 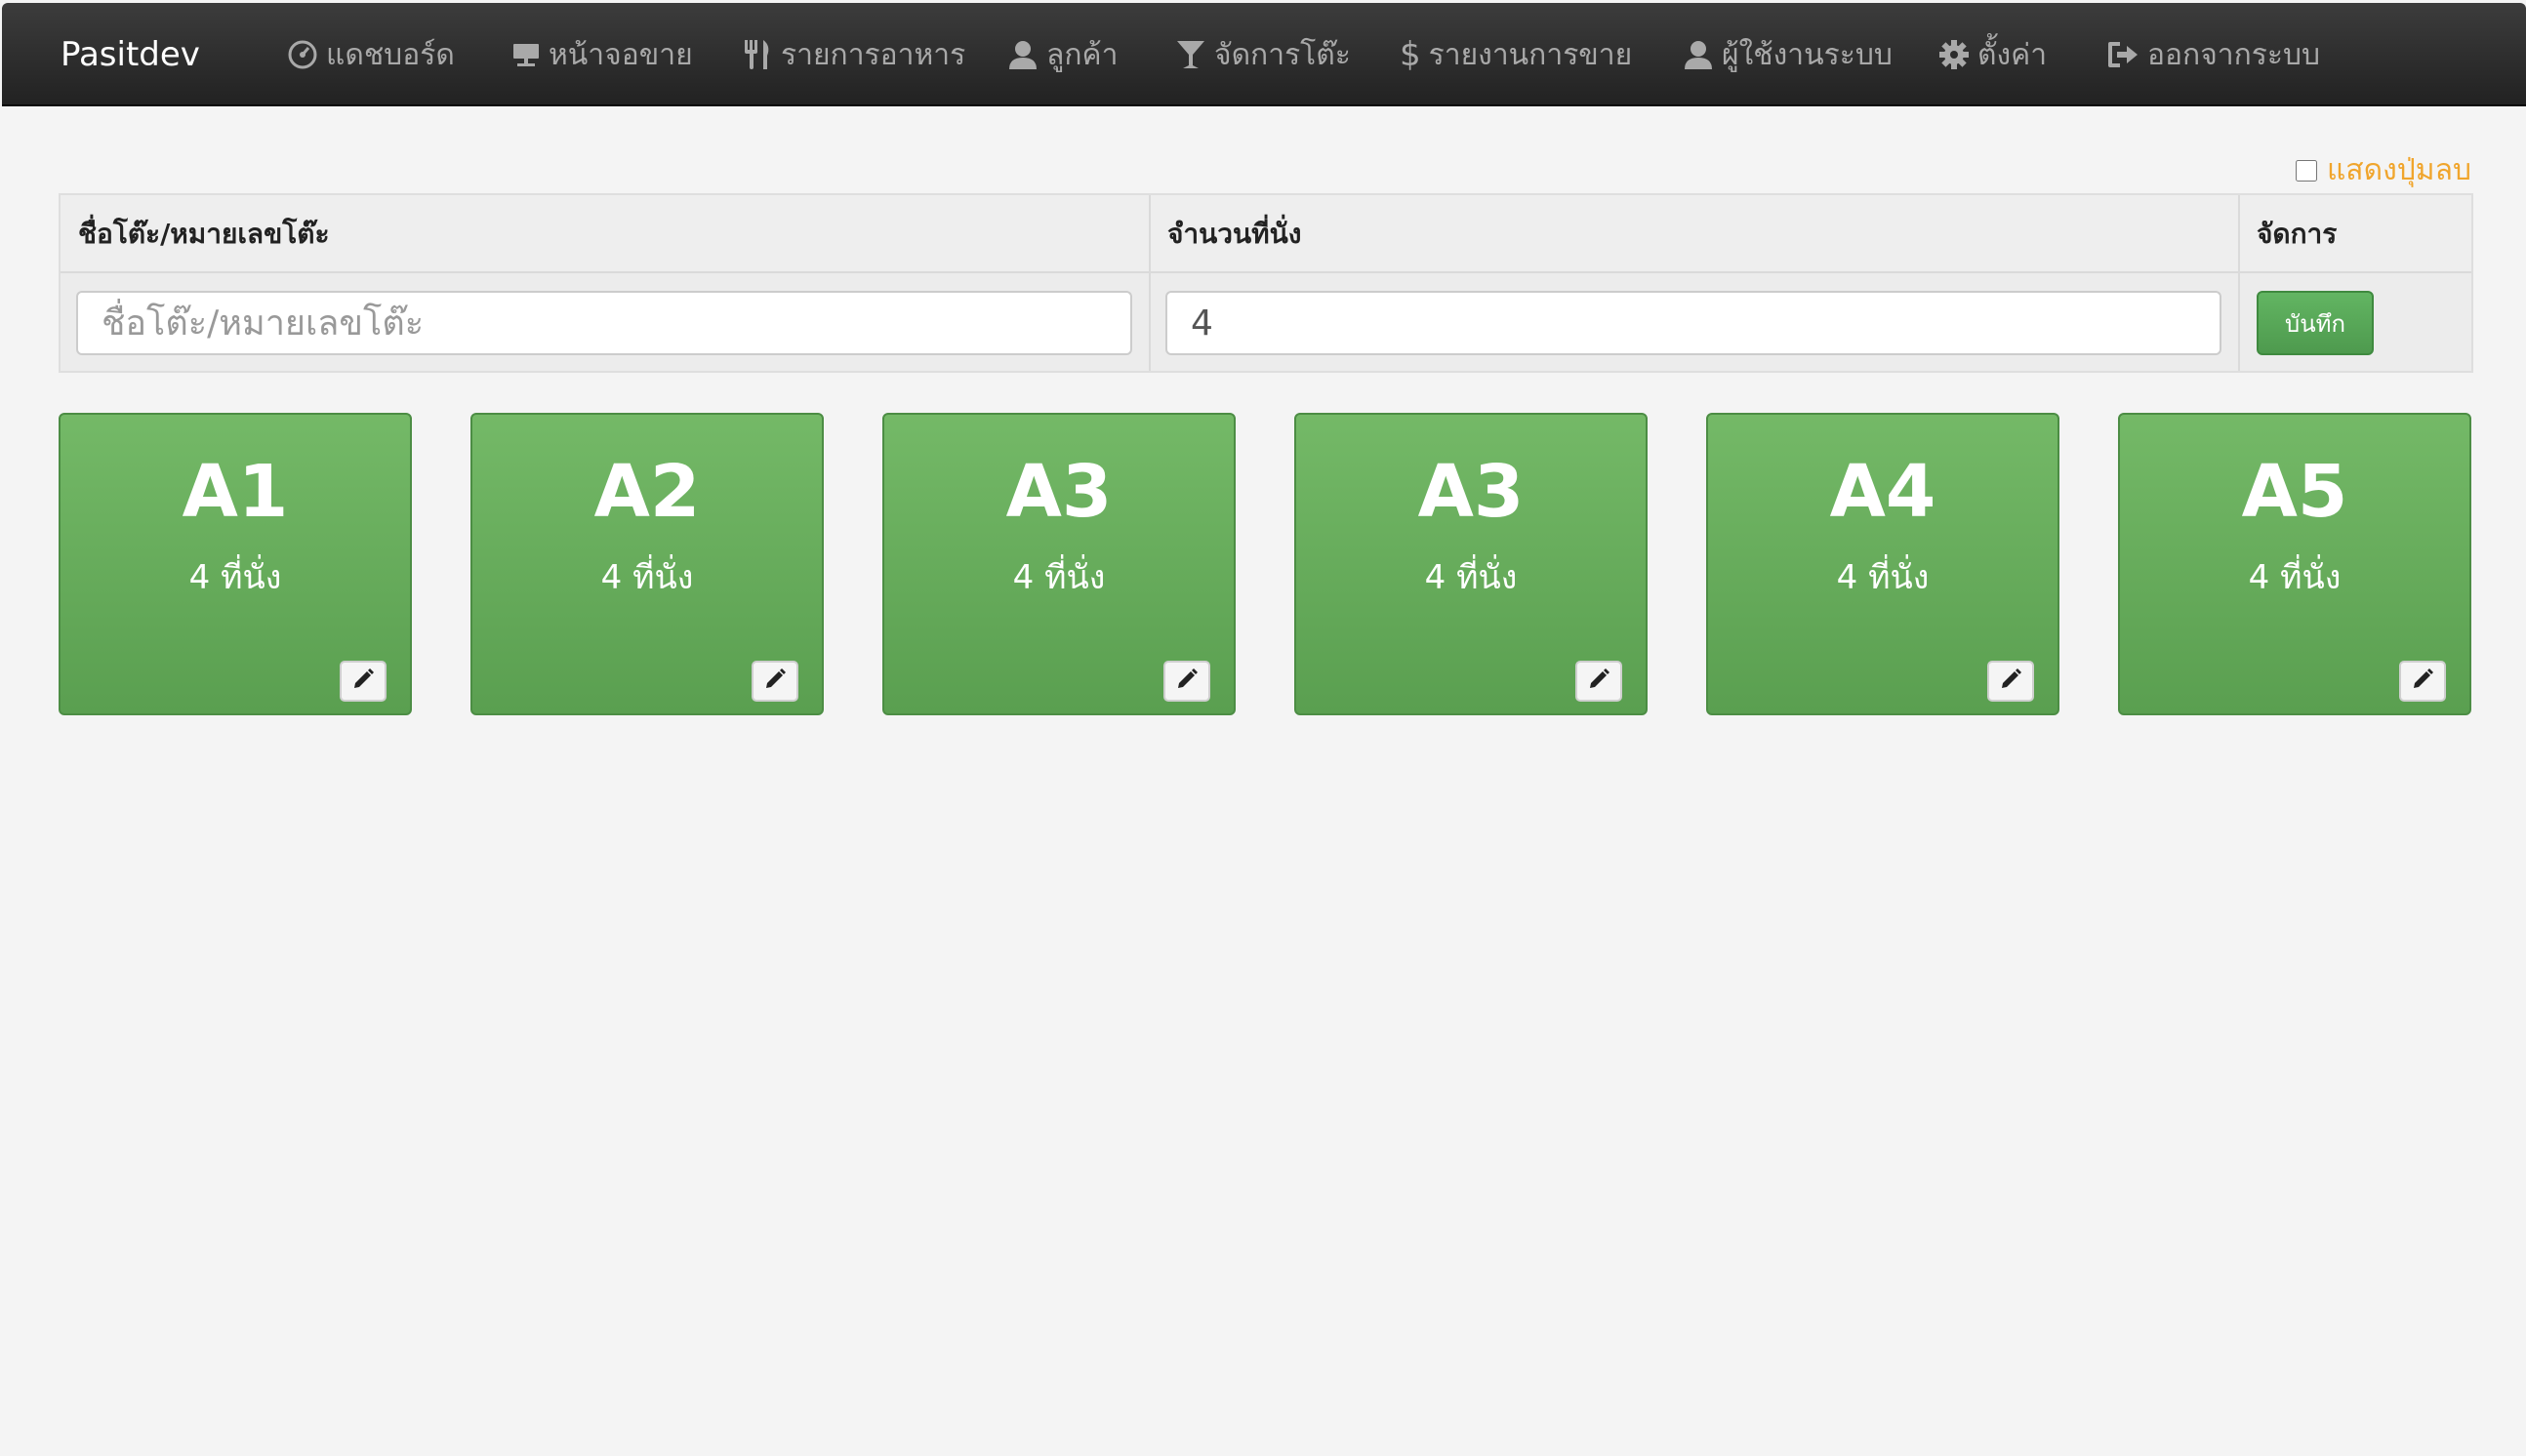 What do you see at coordinates (526, 54) in the screenshot?
I see `screen-icon` at bounding box center [526, 54].